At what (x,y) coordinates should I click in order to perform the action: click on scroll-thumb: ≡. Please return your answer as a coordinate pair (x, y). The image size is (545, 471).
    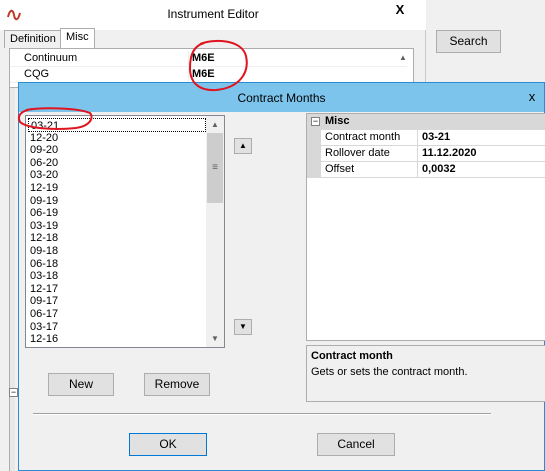
    Looking at the image, I should click on (215, 168).